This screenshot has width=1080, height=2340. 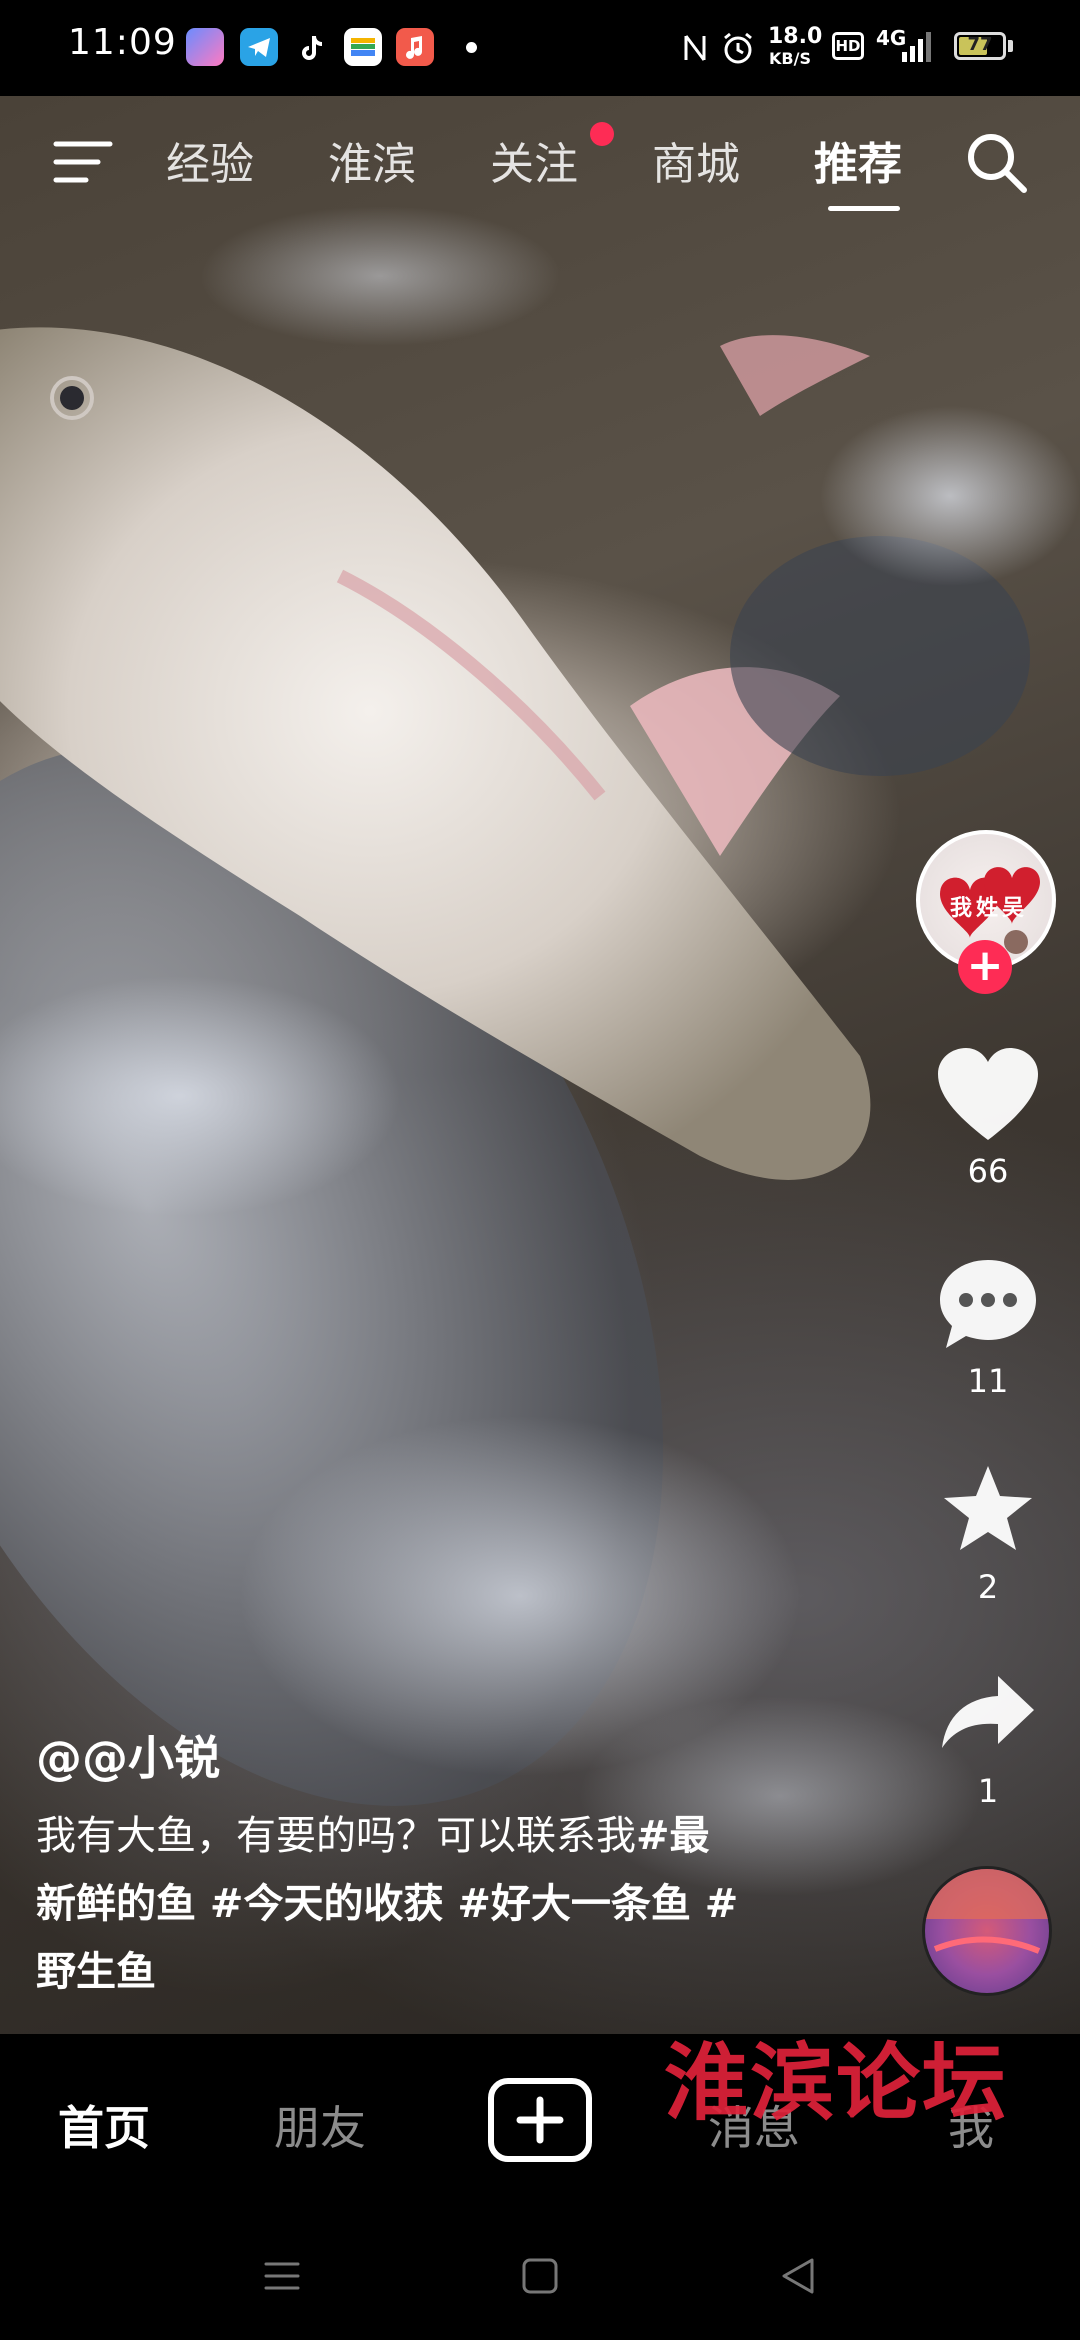 I want to click on more-notifications-dot, so click(x=471, y=47).